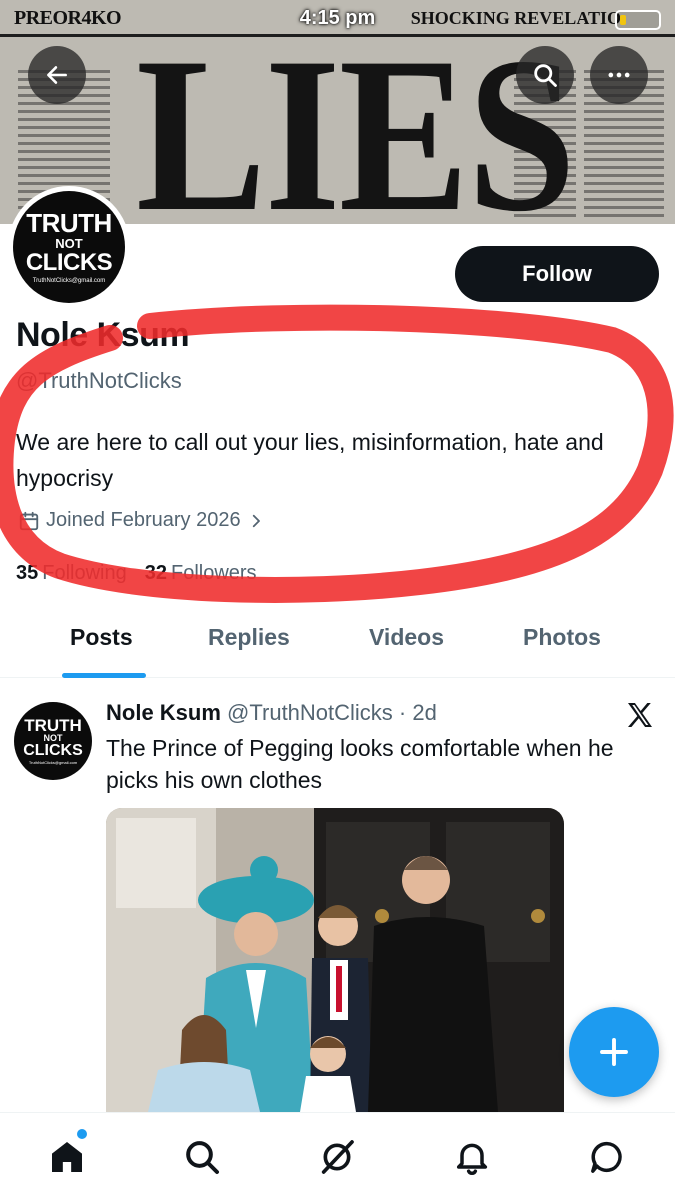 This screenshot has height=1200, width=675. What do you see at coordinates (27, 573) in the screenshot?
I see `following-count: 35` at bounding box center [27, 573].